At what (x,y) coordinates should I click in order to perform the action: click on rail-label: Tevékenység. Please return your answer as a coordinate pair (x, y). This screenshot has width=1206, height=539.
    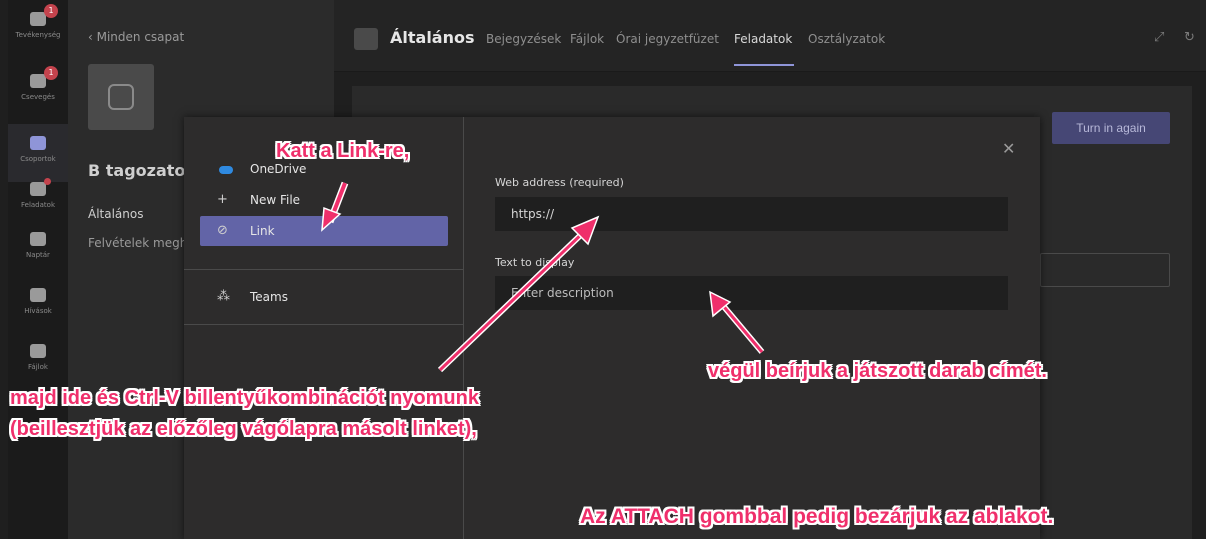
    Looking at the image, I should click on (38, 35).